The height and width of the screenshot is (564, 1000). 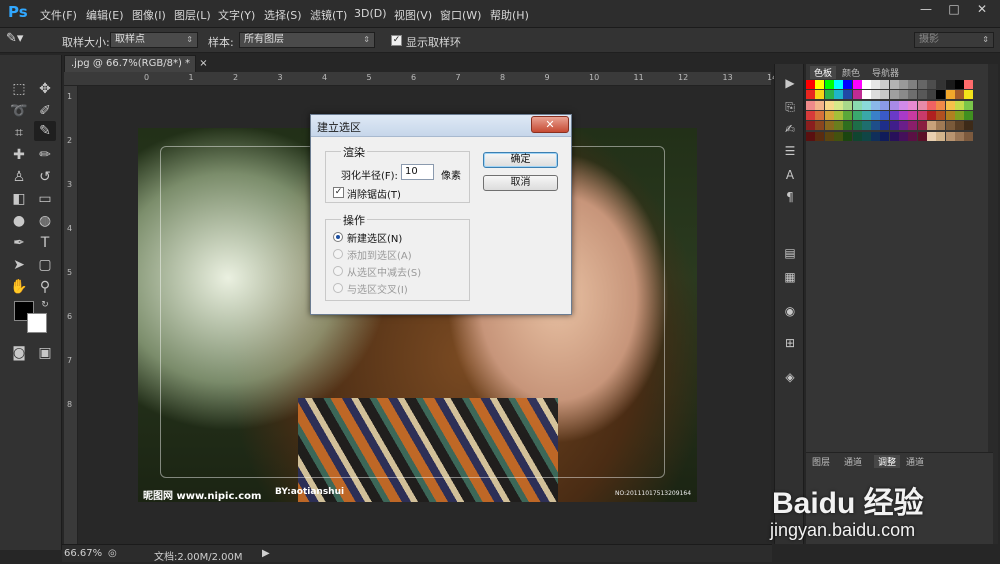 What do you see at coordinates (790, 151) in the screenshot?
I see `adjust-sliders-icon: ☰` at bounding box center [790, 151].